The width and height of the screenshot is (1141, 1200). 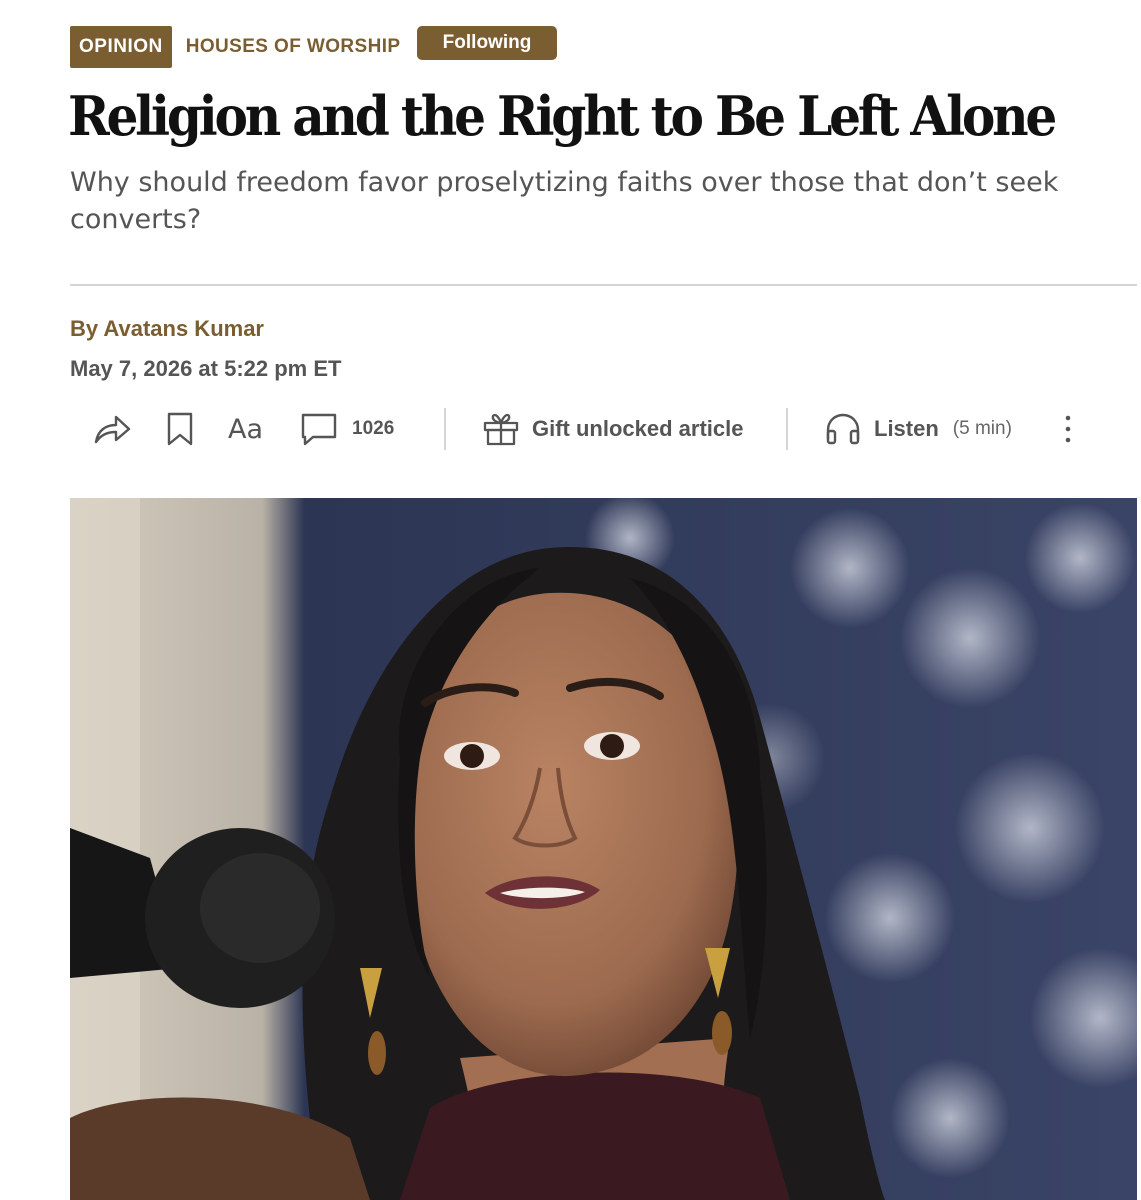 I want to click on text-size-button: Aa, so click(x=245, y=429).